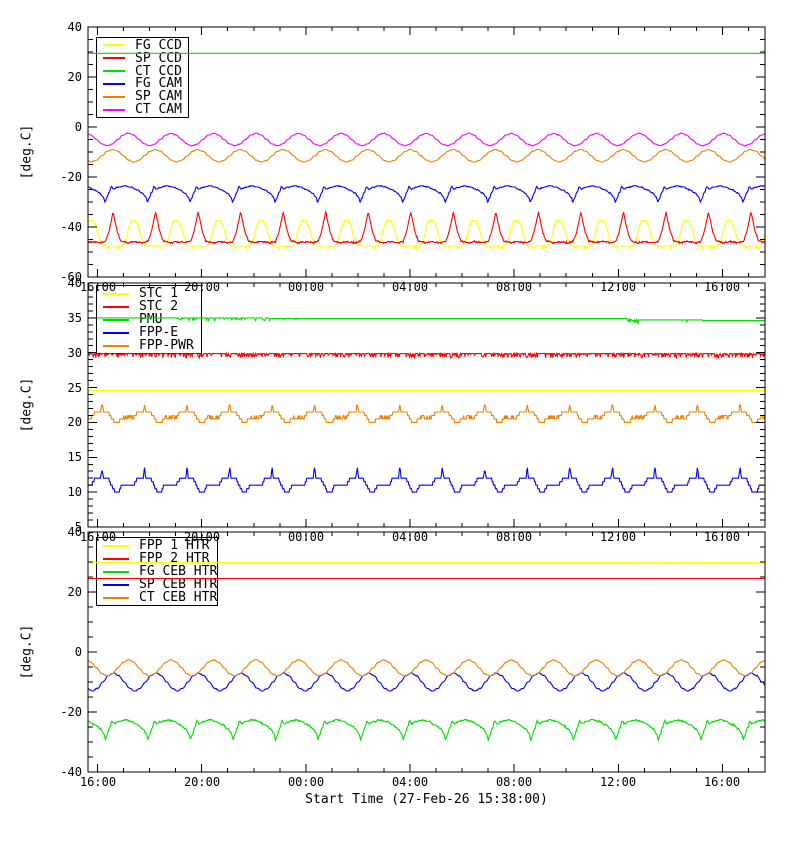  I want to click on series-fpp-e, so click(426, 480).